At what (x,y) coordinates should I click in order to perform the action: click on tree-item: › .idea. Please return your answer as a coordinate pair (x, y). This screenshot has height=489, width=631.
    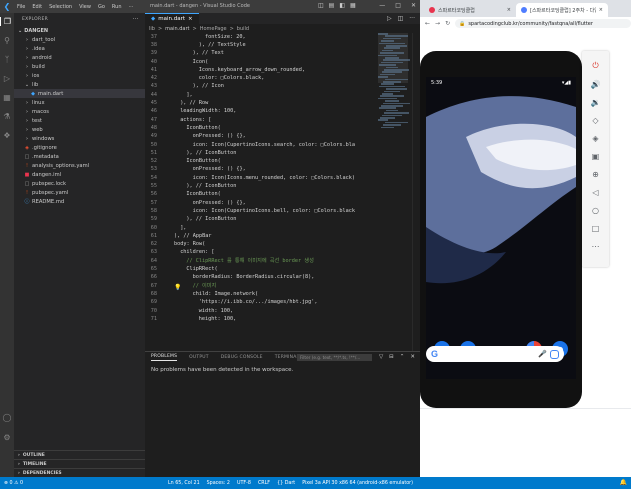
    Looking at the image, I should click on (79, 48).